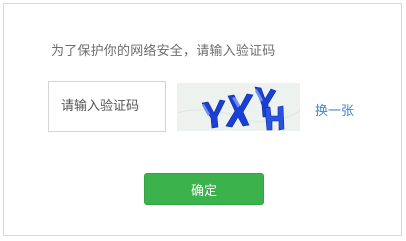 This screenshot has width=406, height=241. Describe the element at coordinates (334, 109) in the screenshot. I see `refresh-captcha-link: 换一张` at that location.